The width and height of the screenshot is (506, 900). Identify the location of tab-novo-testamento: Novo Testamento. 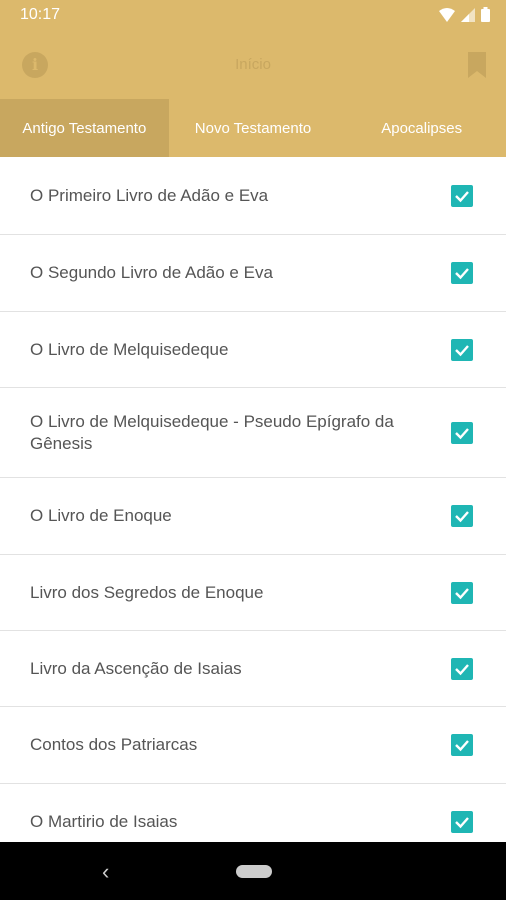
(253, 128).